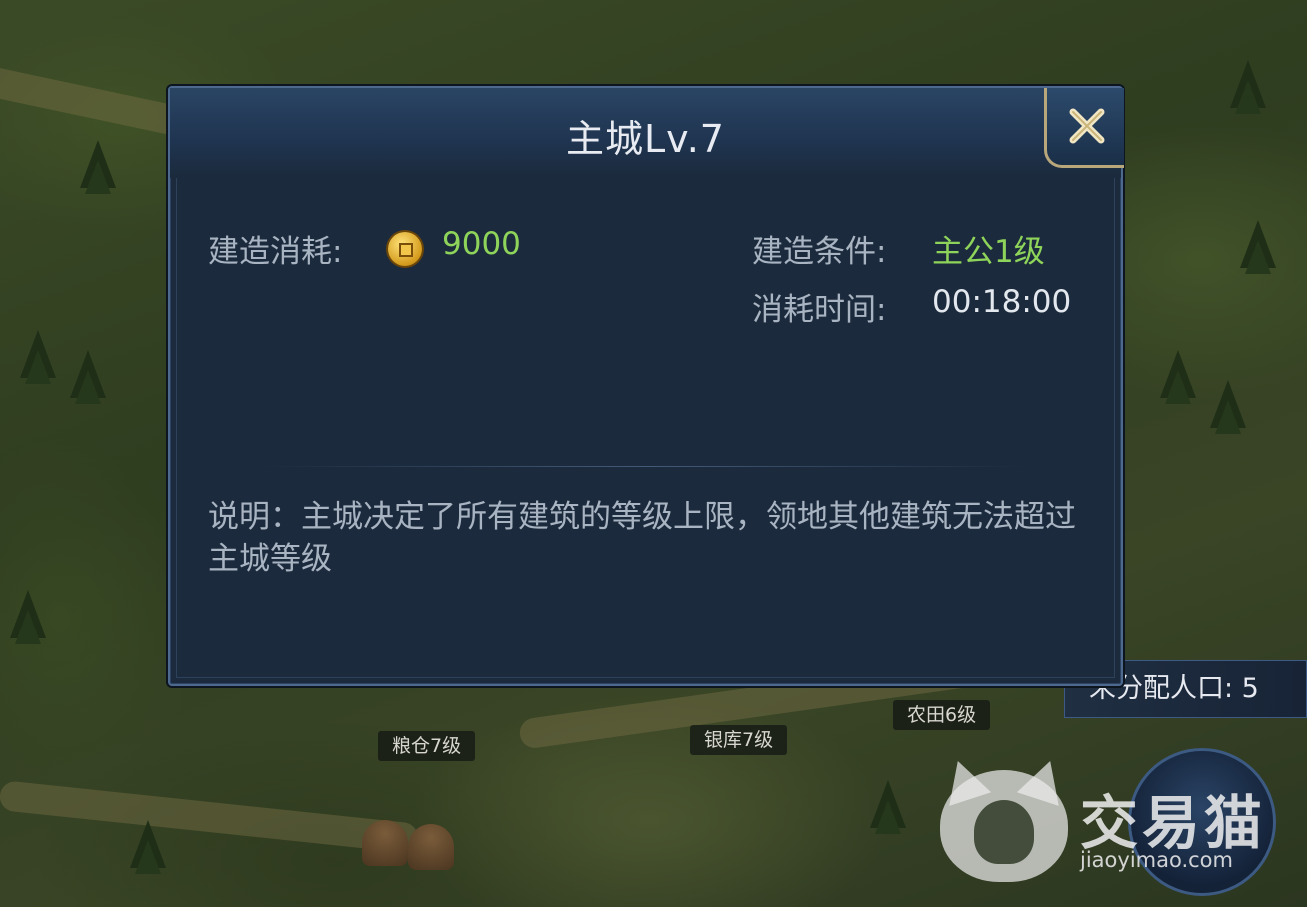 The width and height of the screenshot is (1307, 907). What do you see at coordinates (739, 740) in the screenshot?
I see `building-label-treasury: 银库7级` at bounding box center [739, 740].